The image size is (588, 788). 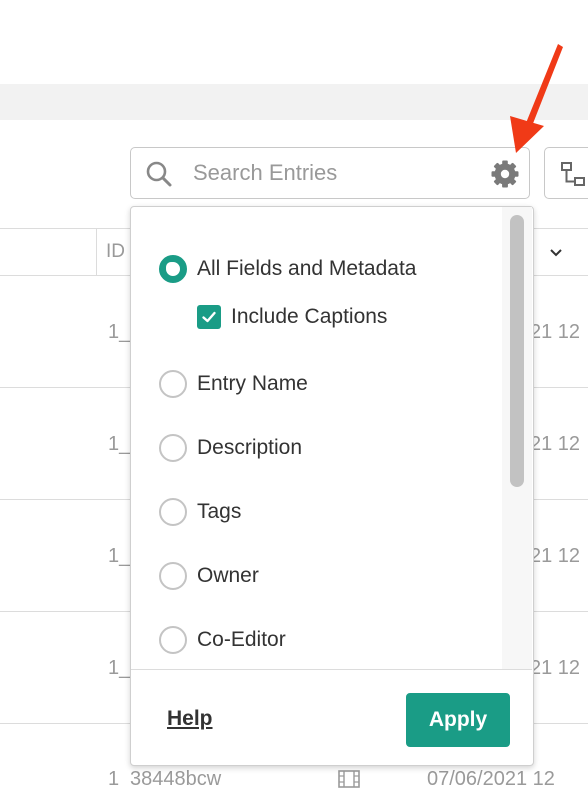 What do you see at coordinates (228, 575) in the screenshot?
I see `option-label: Owner` at bounding box center [228, 575].